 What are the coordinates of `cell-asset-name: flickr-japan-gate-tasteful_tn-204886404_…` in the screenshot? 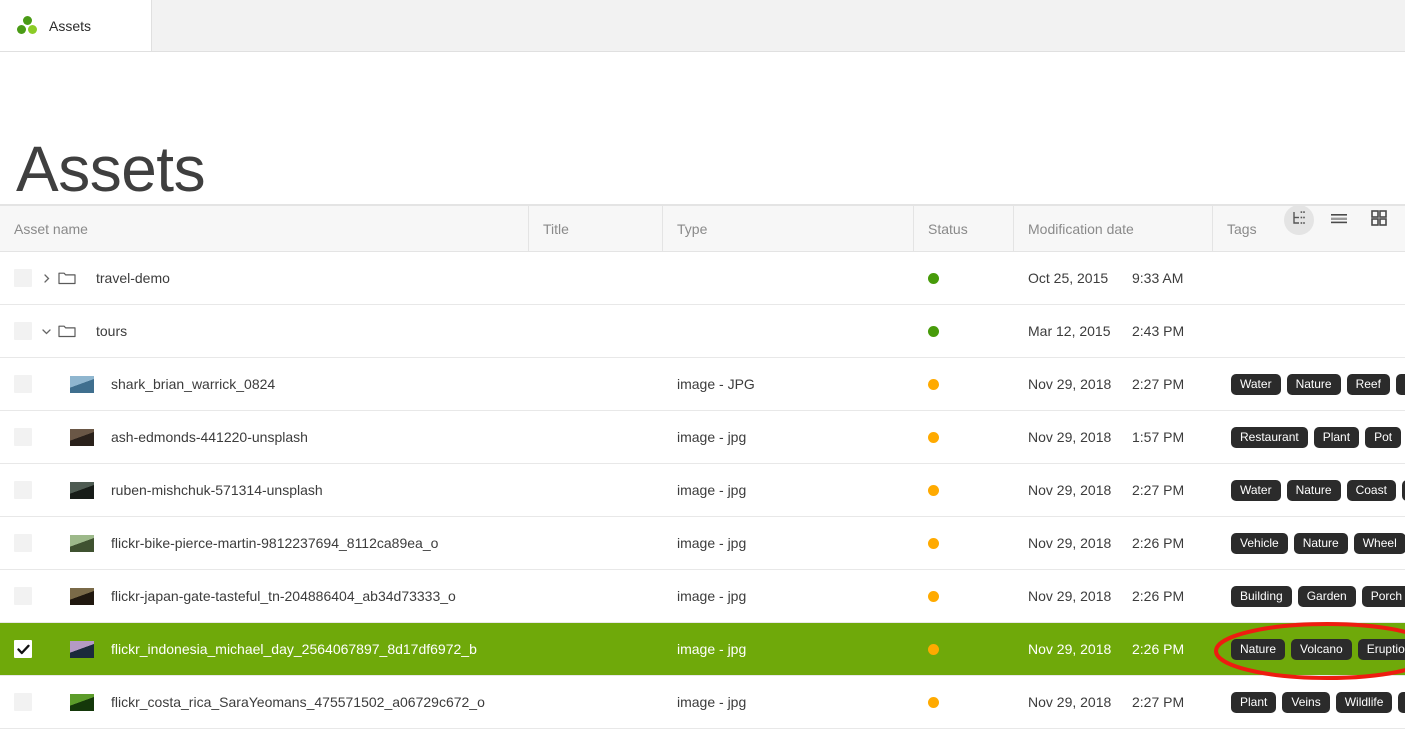 It's located at (264, 596).